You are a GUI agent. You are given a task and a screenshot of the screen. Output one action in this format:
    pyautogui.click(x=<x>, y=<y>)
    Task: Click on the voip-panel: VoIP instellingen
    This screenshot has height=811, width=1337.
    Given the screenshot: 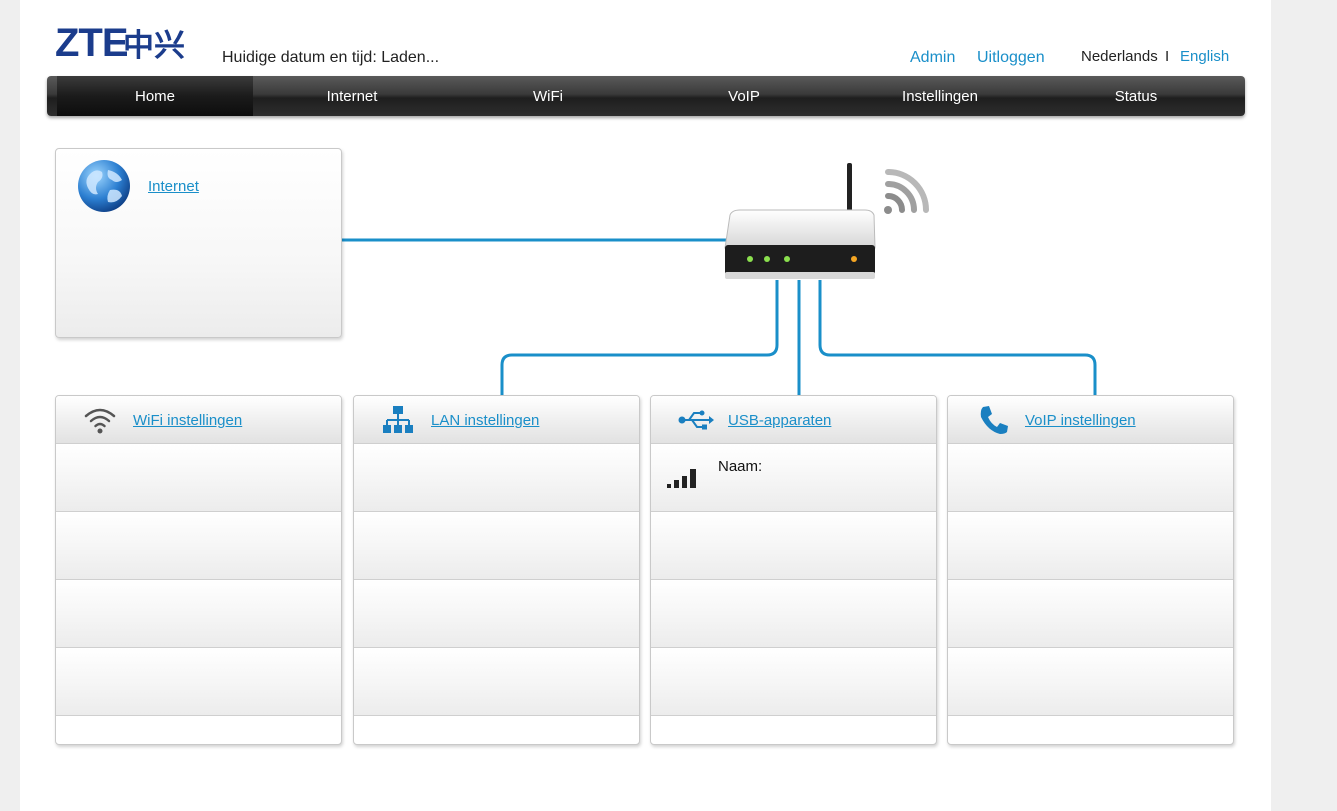 What is the action you would take?
    pyautogui.click(x=1090, y=570)
    